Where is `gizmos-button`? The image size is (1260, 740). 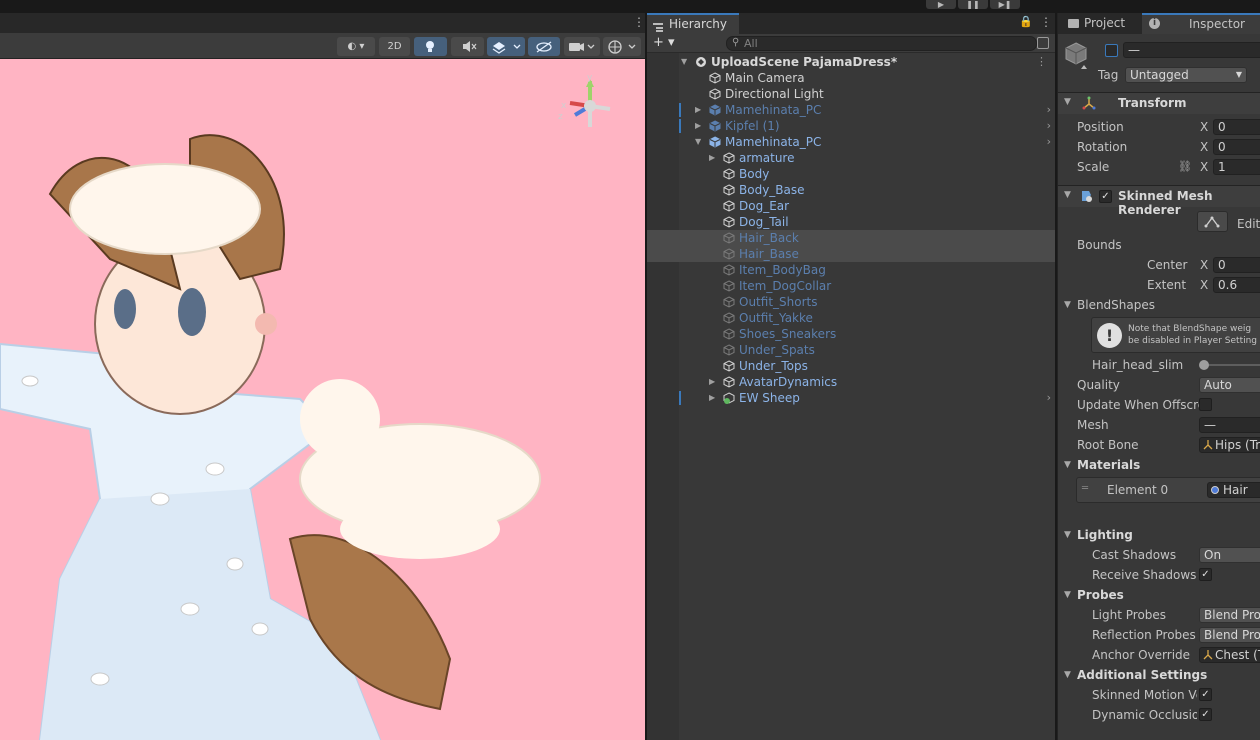
gizmos-button is located at coordinates (622, 46).